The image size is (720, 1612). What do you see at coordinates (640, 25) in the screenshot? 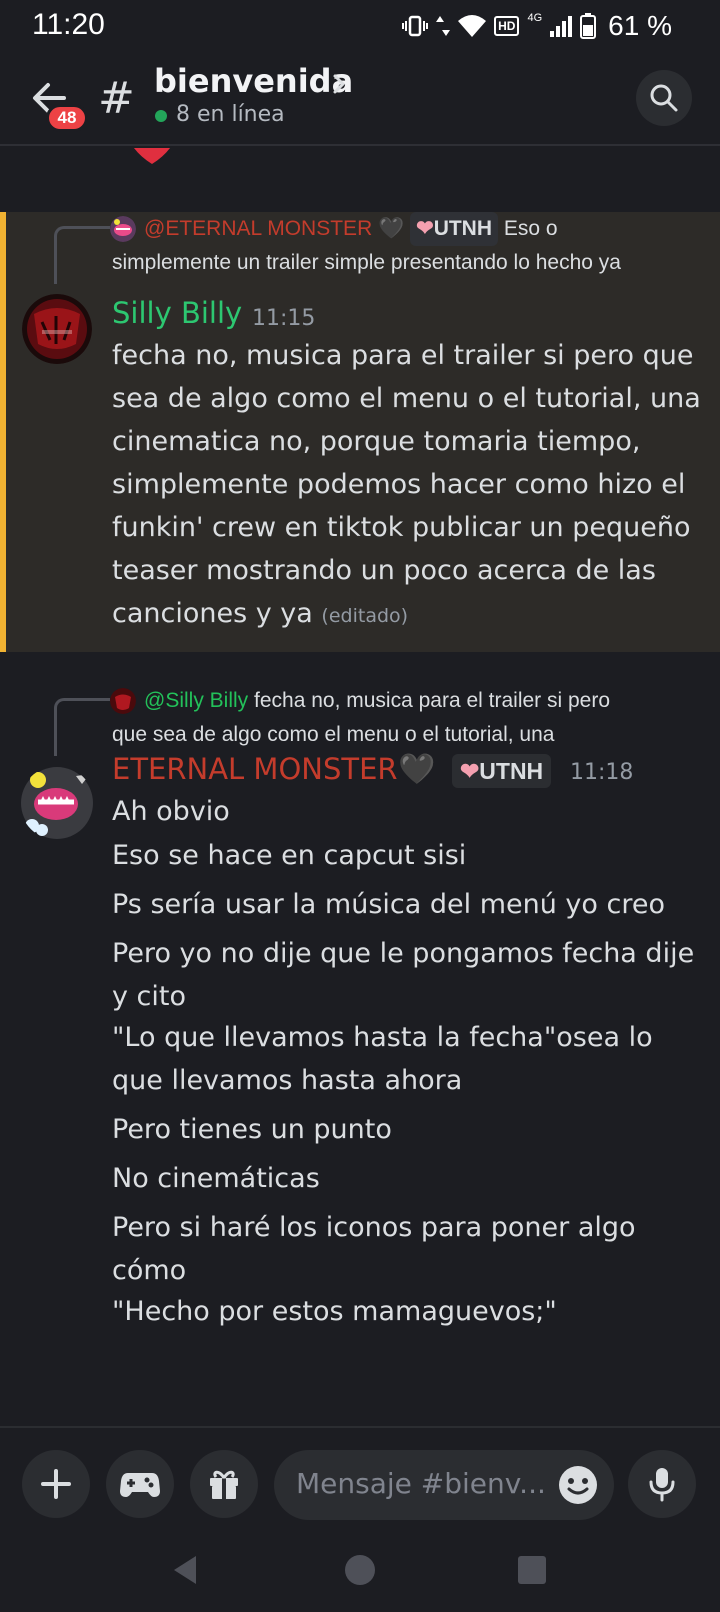
I see `battery-percent: 61 %` at bounding box center [640, 25].